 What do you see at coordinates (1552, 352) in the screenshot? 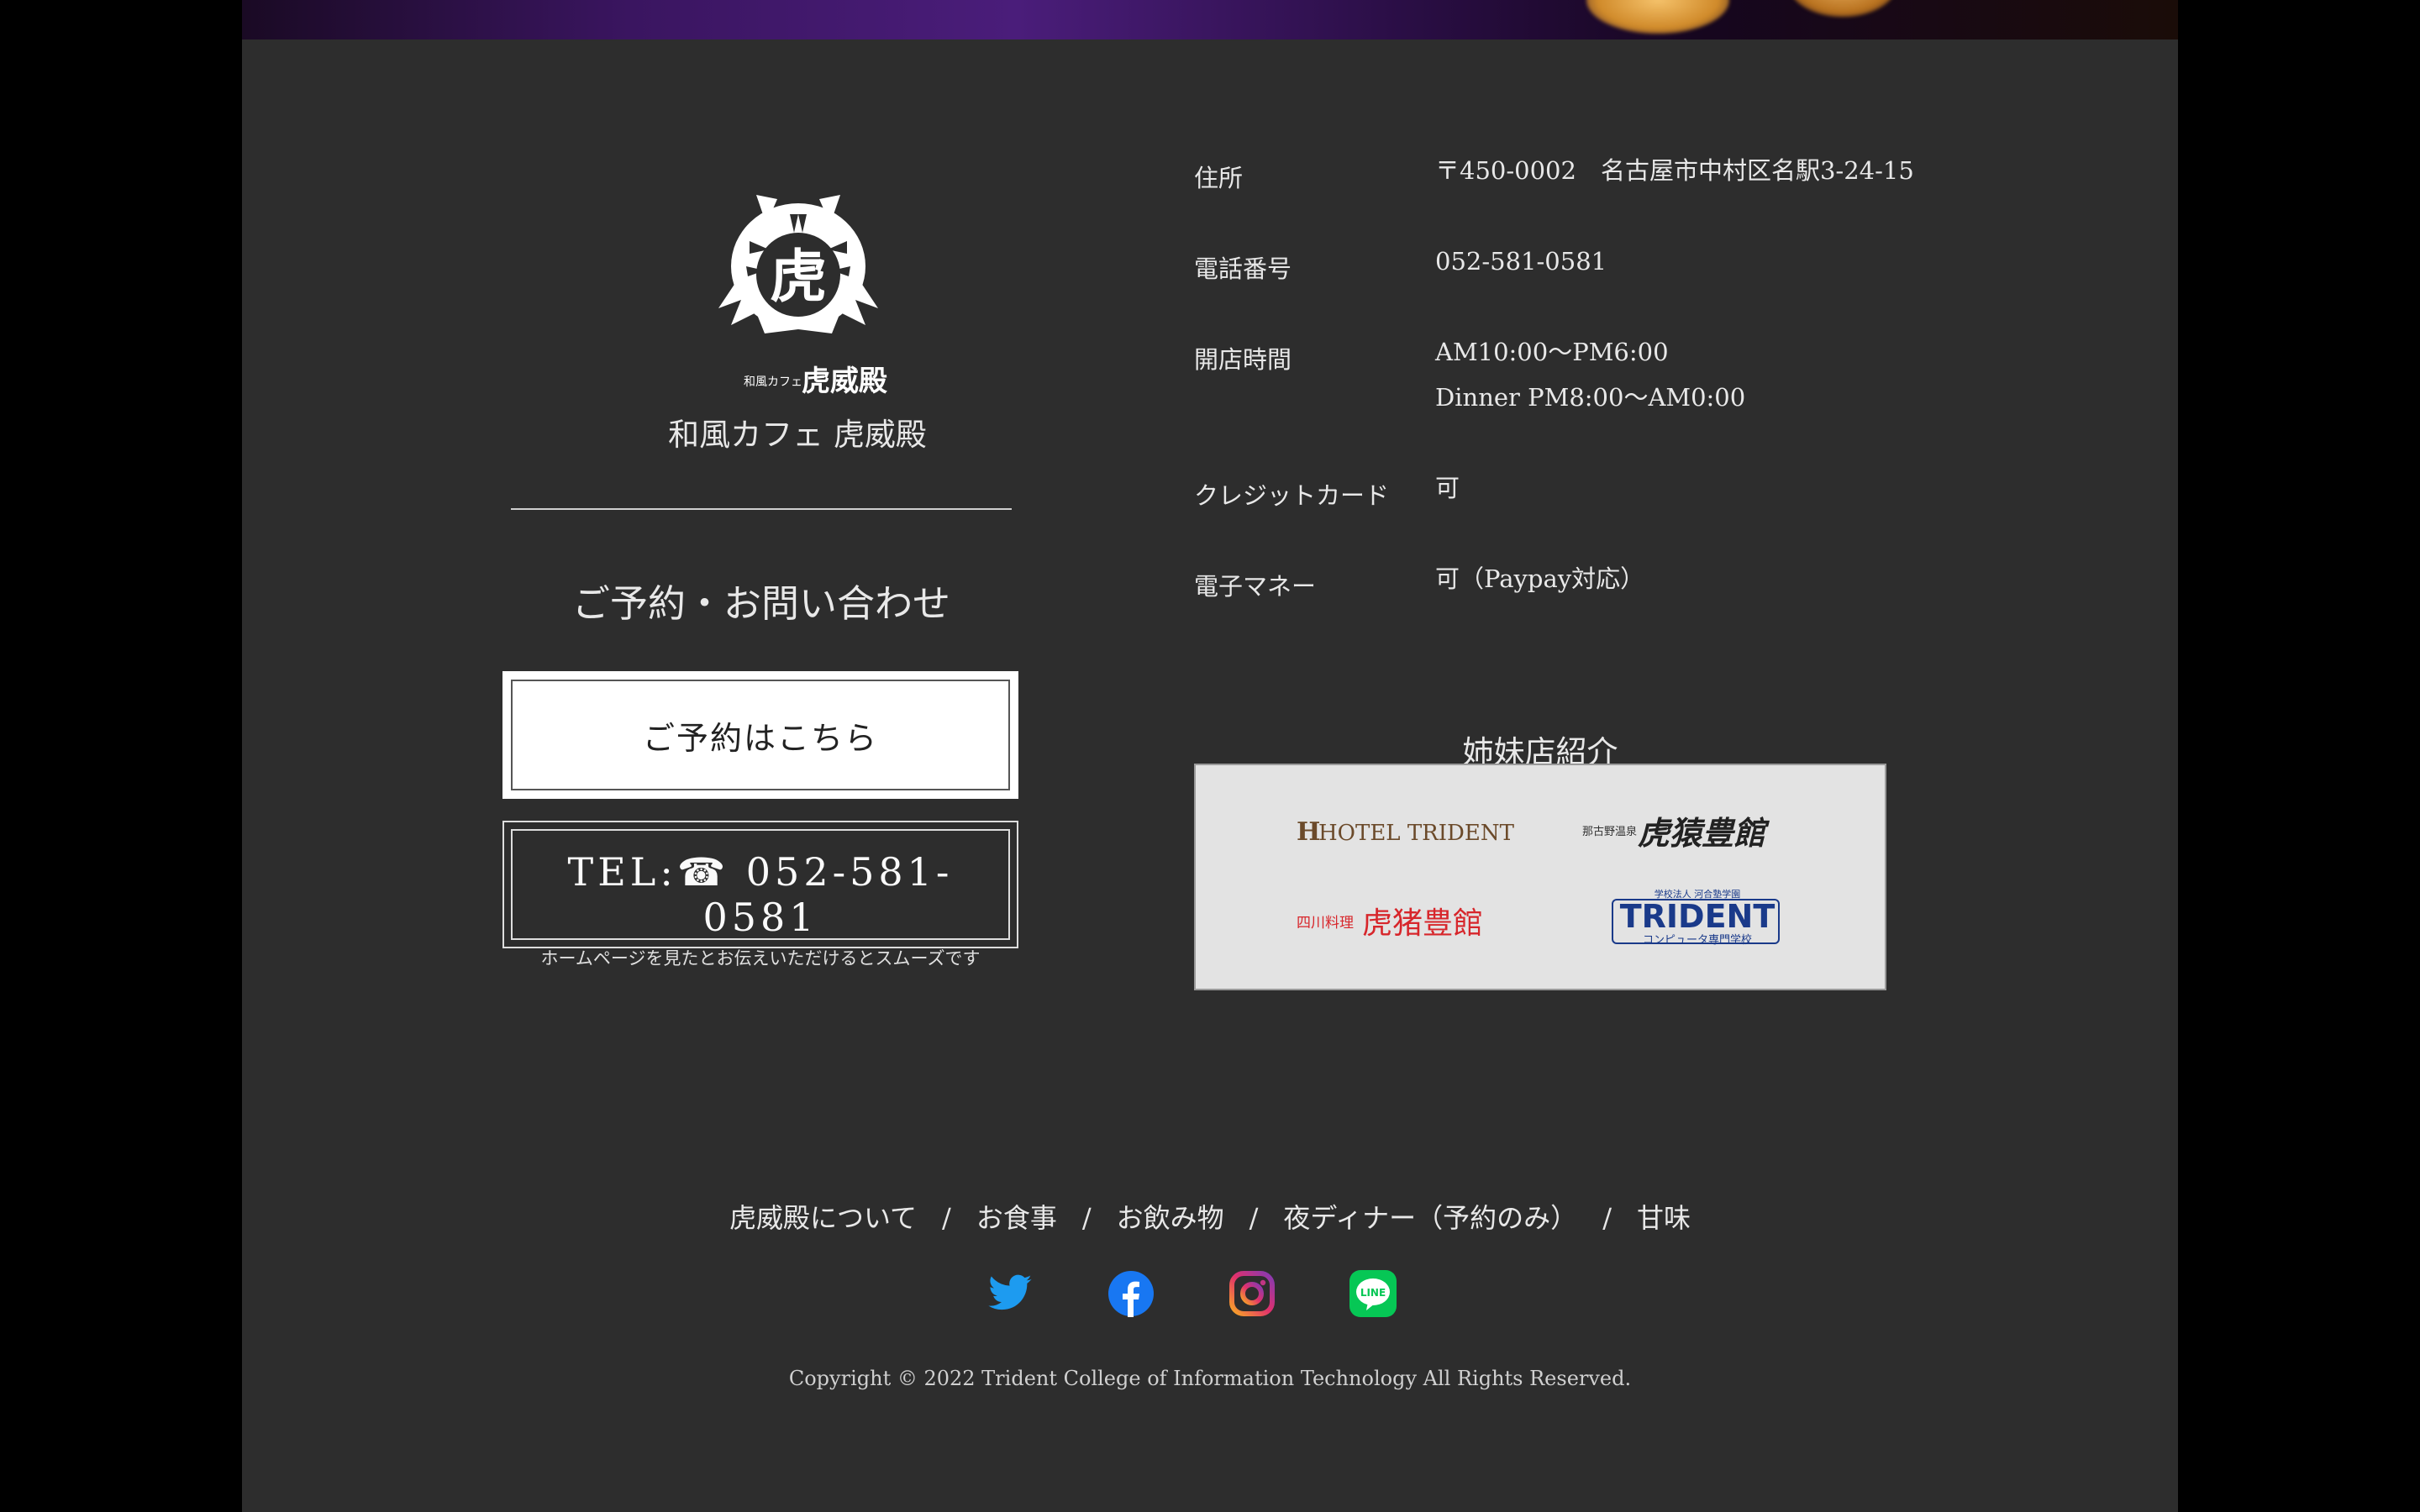
I see `info-value-hours: AM10:00〜PM6:00` at bounding box center [1552, 352].